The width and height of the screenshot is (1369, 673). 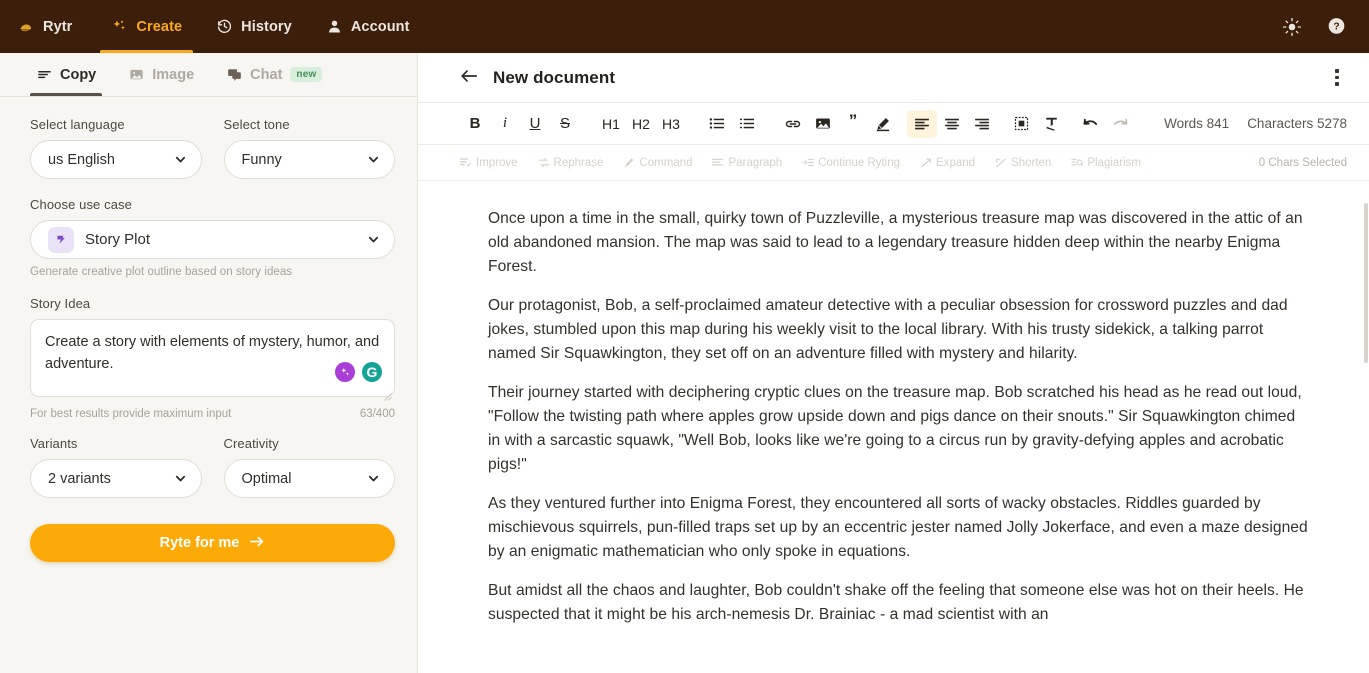 What do you see at coordinates (261, 159) in the screenshot?
I see `tone-value: Funny` at bounding box center [261, 159].